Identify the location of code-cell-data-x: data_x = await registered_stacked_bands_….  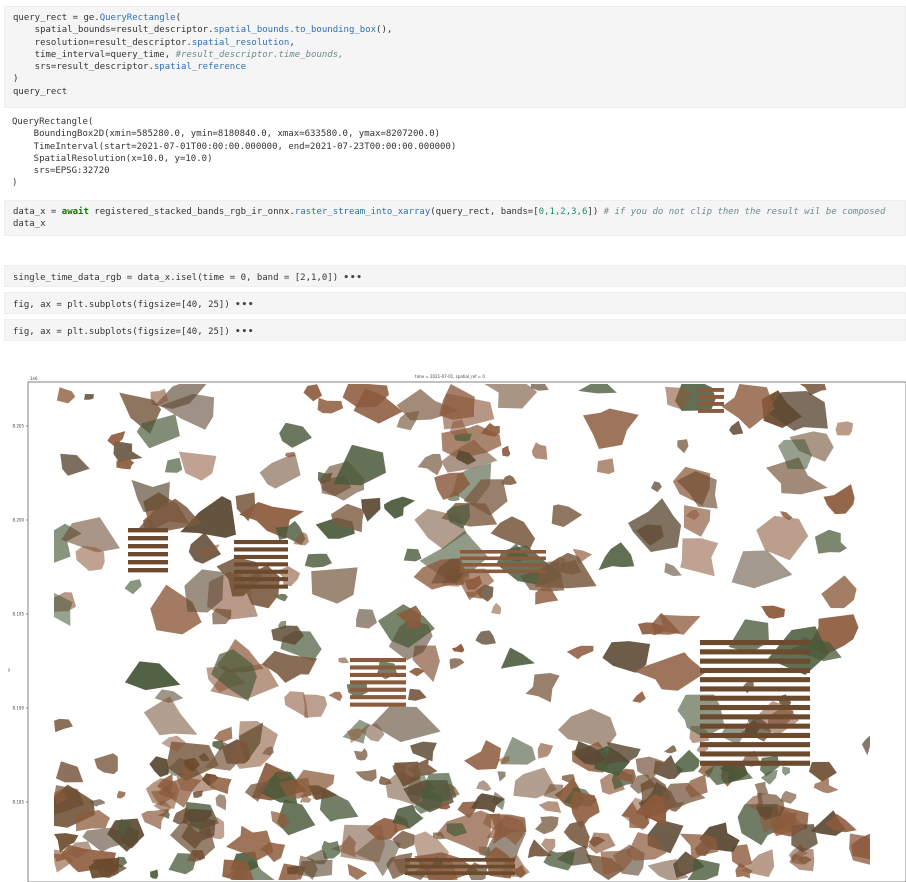
(455, 218).